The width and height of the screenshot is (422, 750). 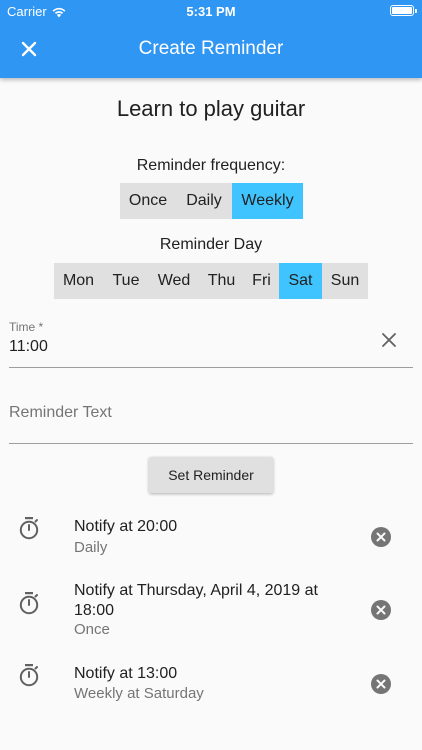 I want to click on goal-title: Learn to play guitar, so click(x=211, y=108).